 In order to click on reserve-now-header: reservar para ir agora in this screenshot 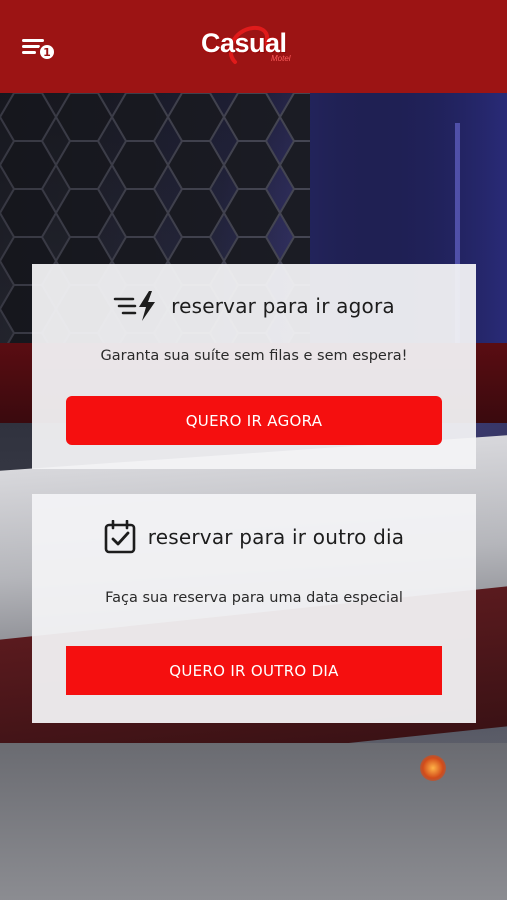, I will do `click(254, 306)`.